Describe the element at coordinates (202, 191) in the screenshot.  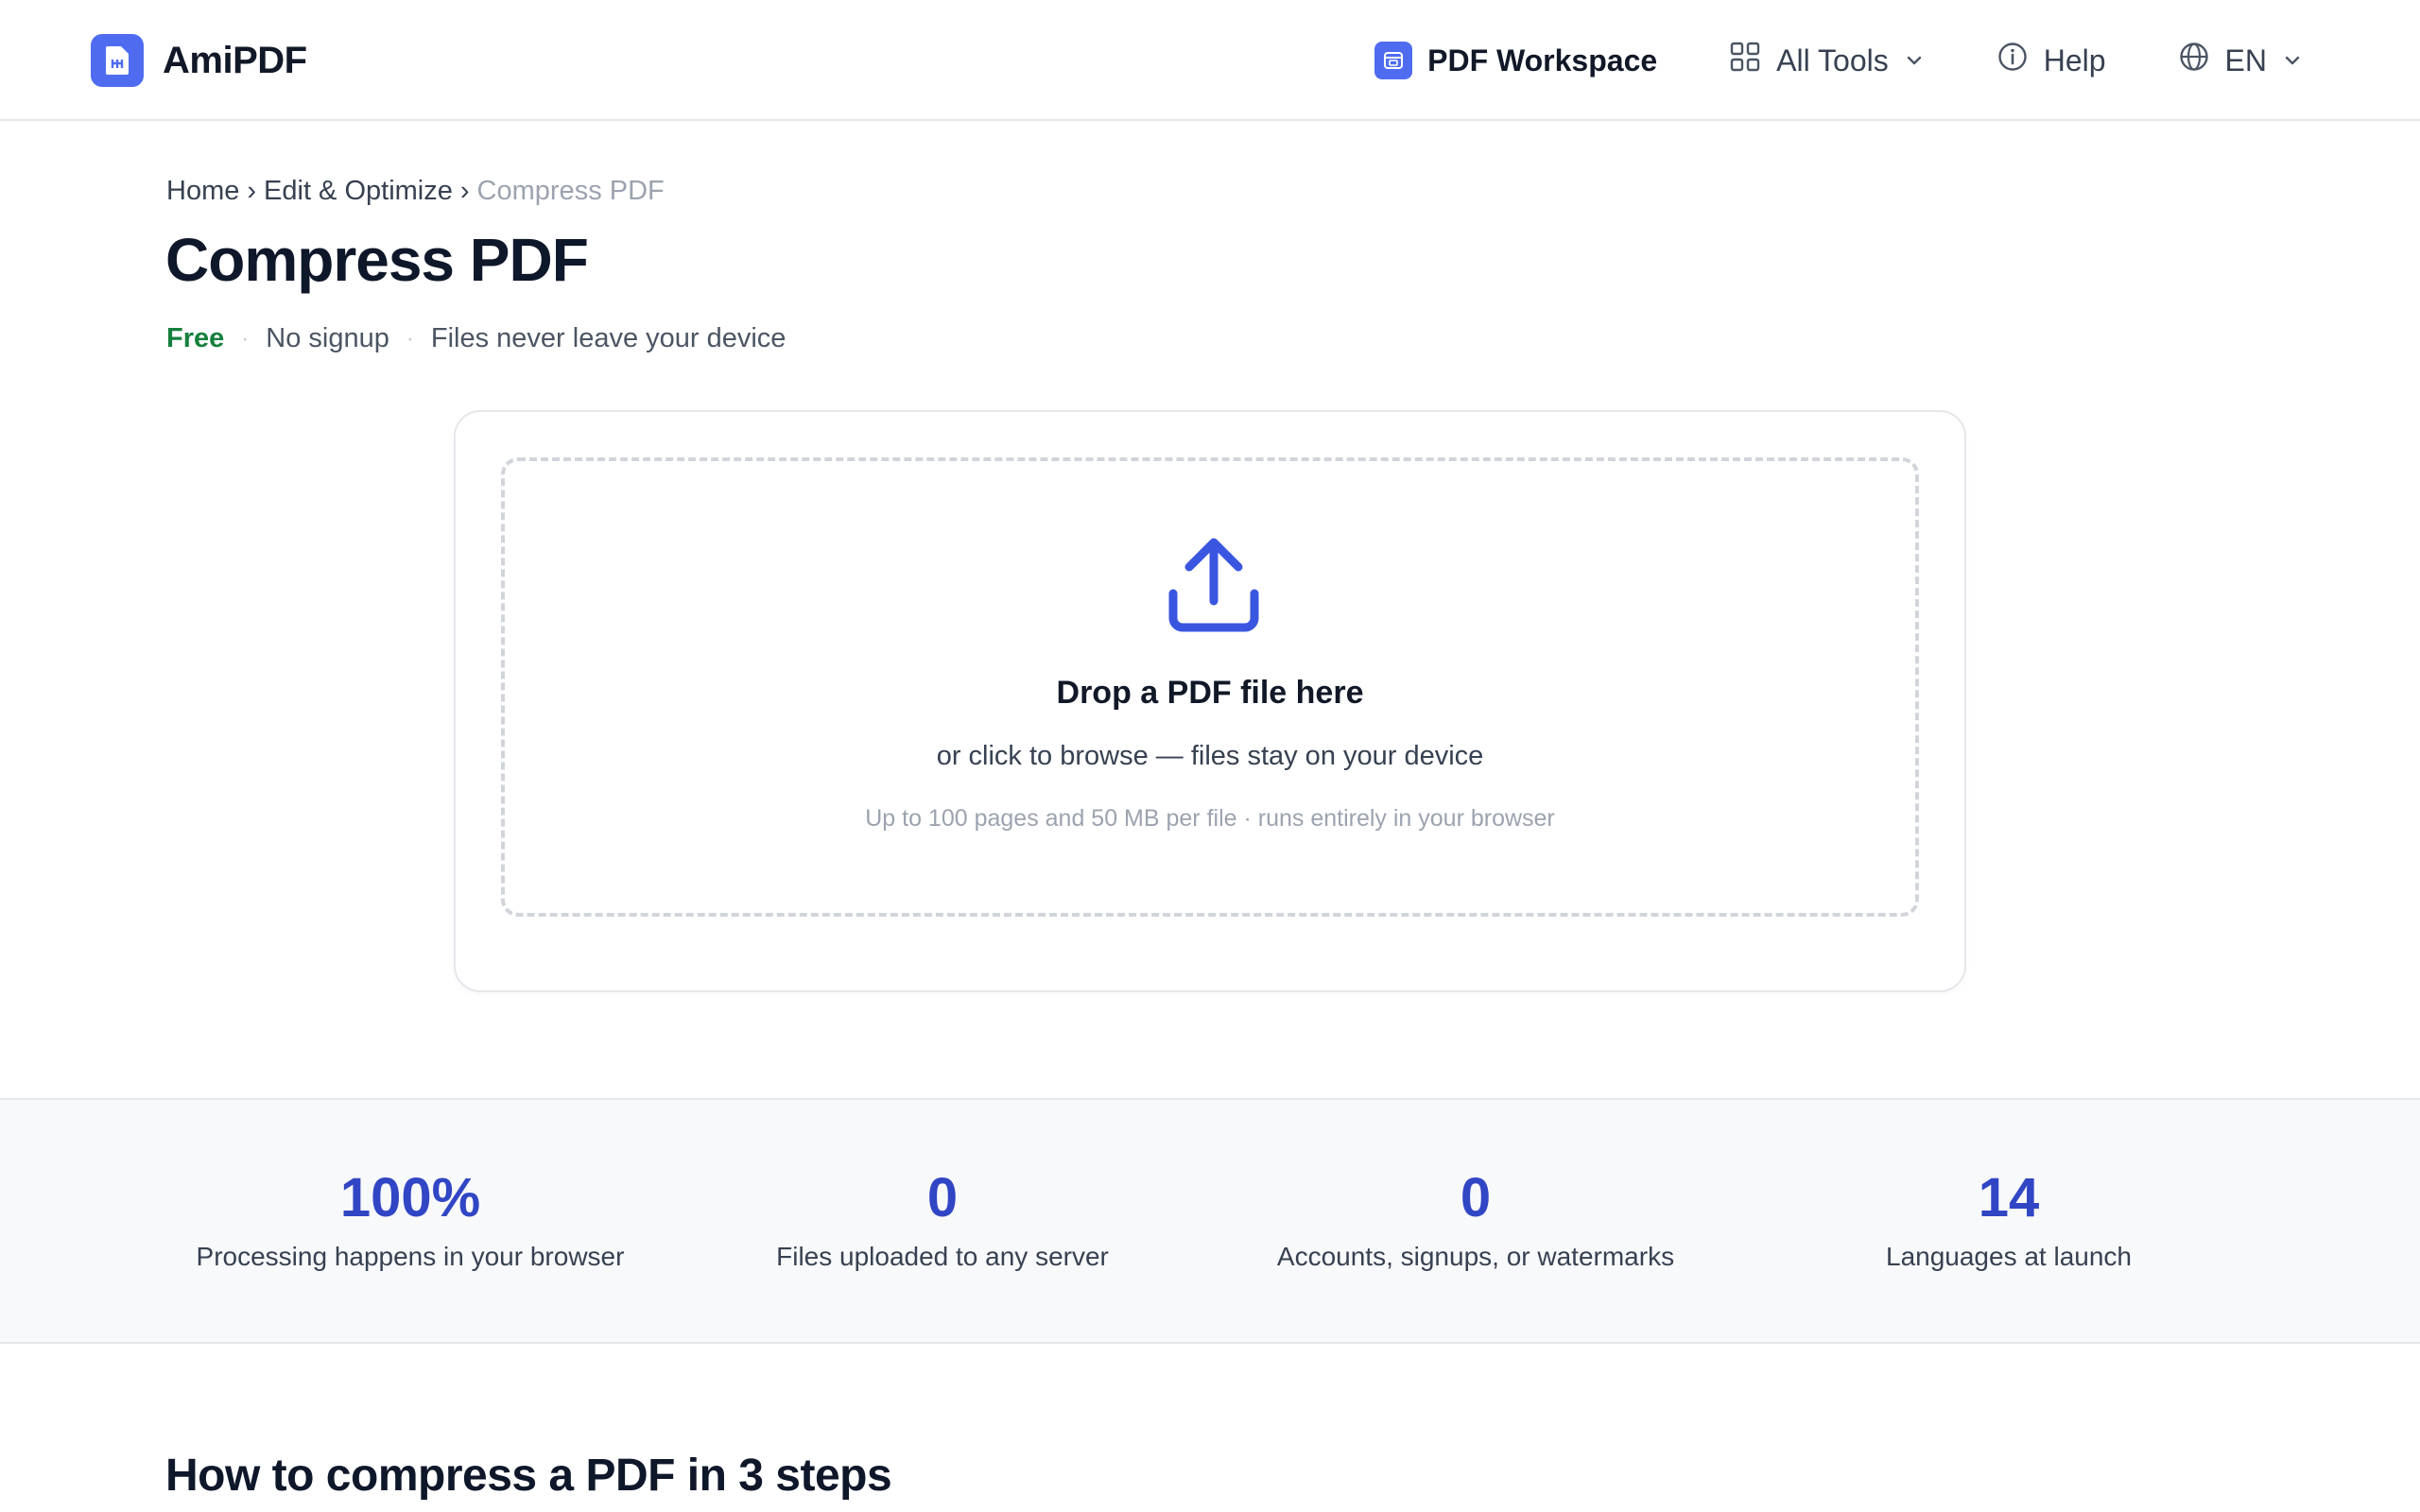
I see `breadcrumb-home: Home` at that location.